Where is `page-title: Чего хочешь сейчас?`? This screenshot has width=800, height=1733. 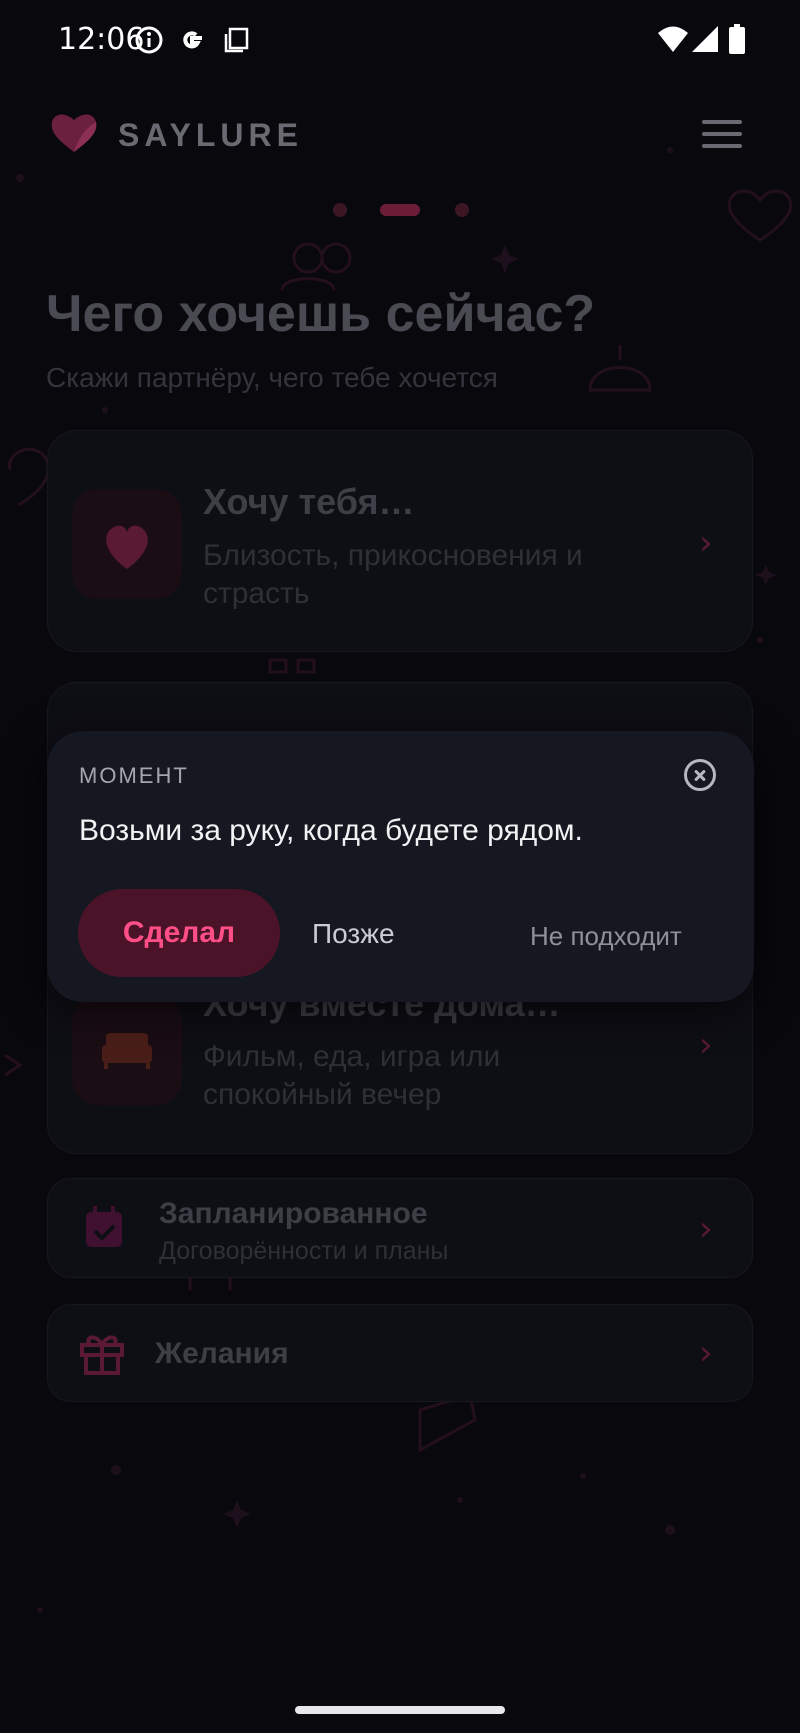
page-title: Чего хочешь сейчас? is located at coordinates (321, 314).